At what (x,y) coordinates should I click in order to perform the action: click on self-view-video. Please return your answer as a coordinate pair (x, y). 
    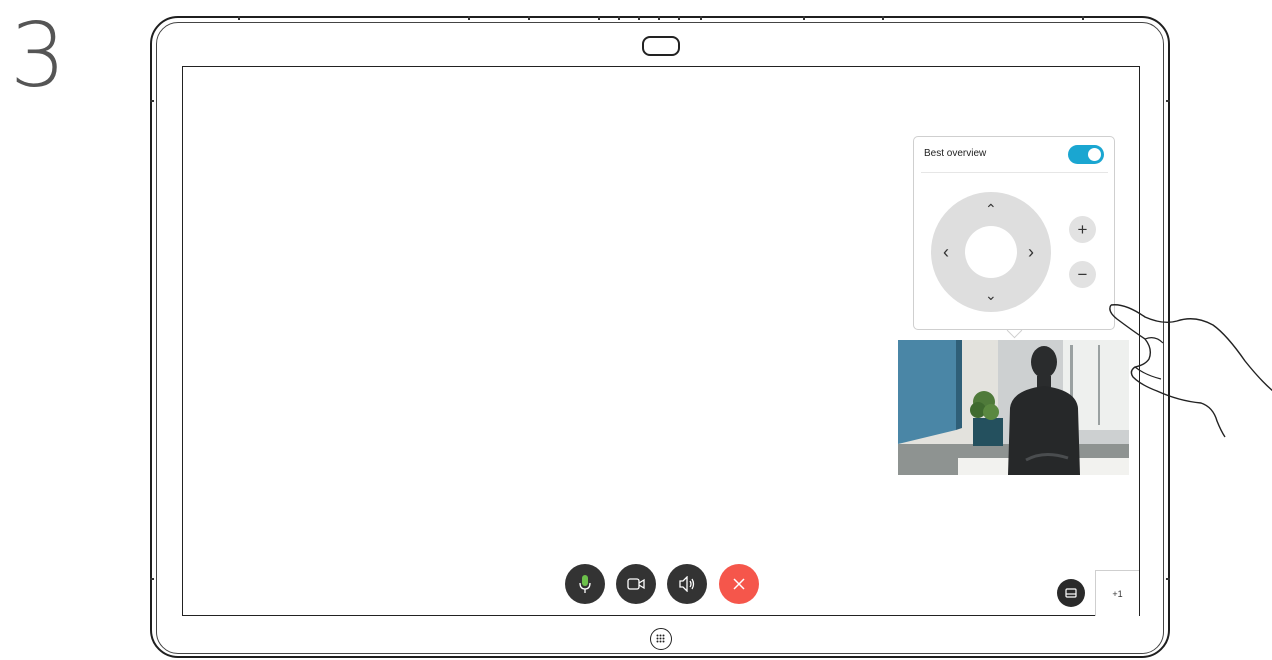
    Looking at the image, I should click on (1013, 407).